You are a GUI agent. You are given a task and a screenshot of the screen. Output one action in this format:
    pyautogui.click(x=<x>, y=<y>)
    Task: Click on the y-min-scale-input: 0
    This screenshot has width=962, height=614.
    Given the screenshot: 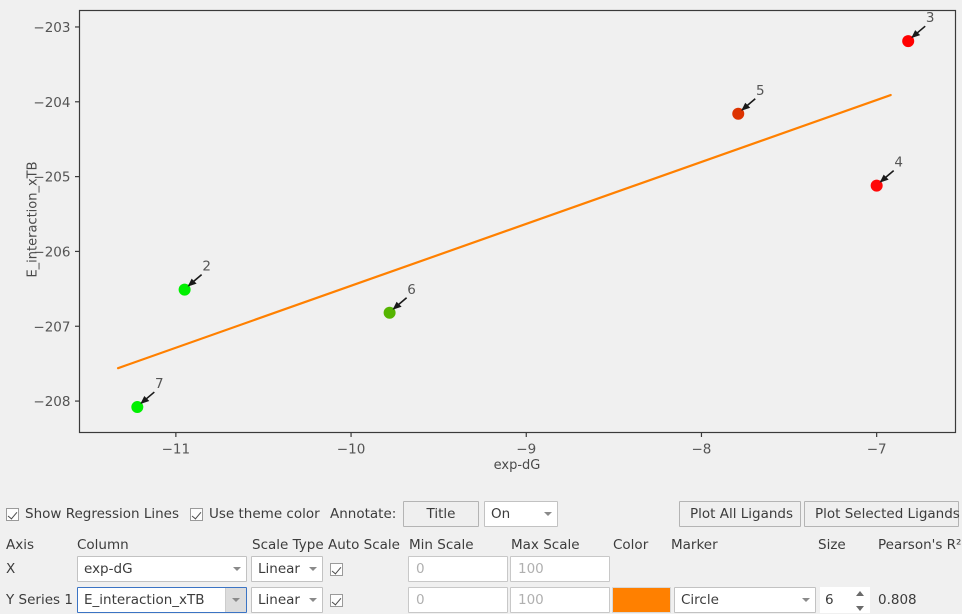 What is the action you would take?
    pyautogui.click(x=458, y=600)
    